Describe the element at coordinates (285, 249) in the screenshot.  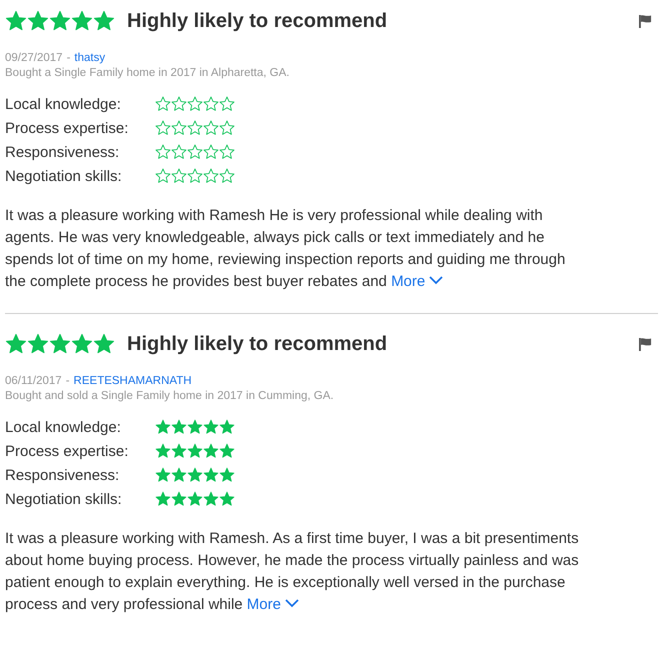
I see `review-text: It was a pleasure working with Ramesh He is very professional while dealing with agents. He was very knowledgeable, always pick calls or text immediately and he spends lot of time on my home, reviewing inspection reports and guiding me through the complete process he provides best buyer rebates and More` at that location.